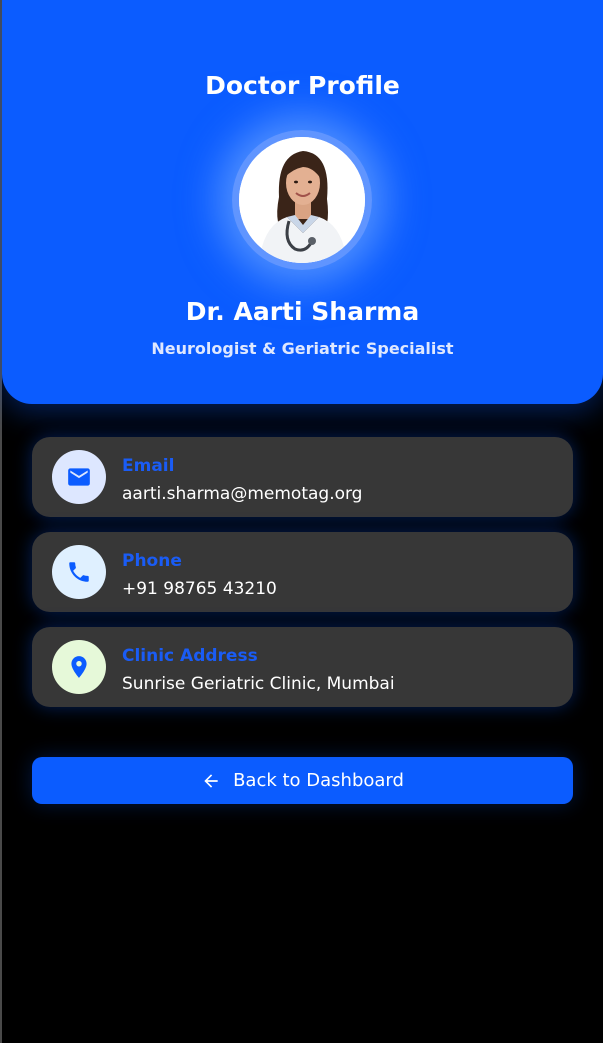 The height and width of the screenshot is (1043, 603). Describe the element at coordinates (302, 311) in the screenshot. I see `doctor-name: Dr. Aarti Sharma` at that location.